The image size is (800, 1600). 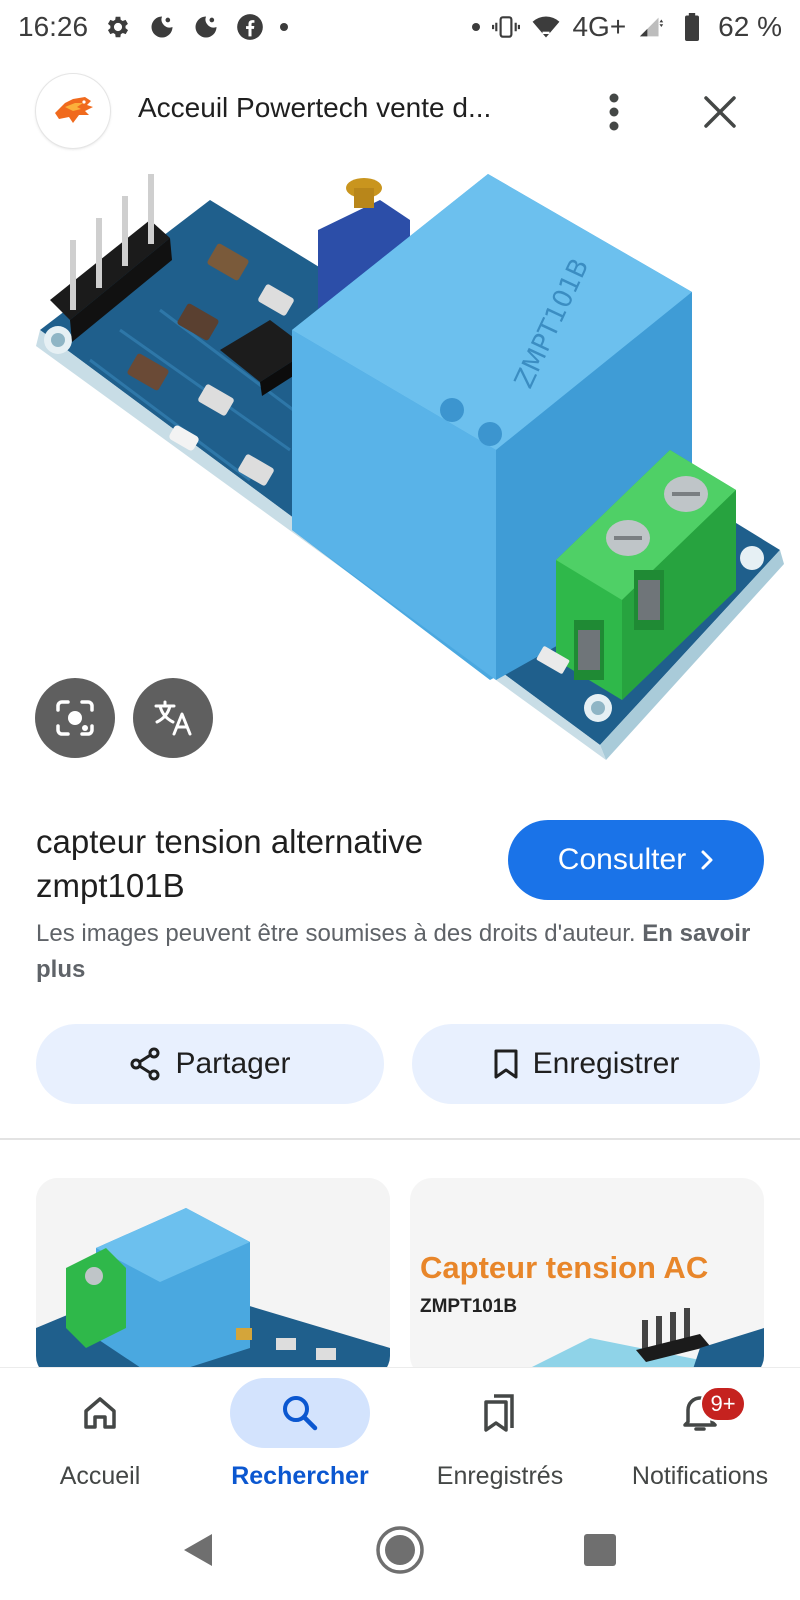 I want to click on nav-item-notifications: 9+ Notifications, so click(x=700, y=1434).